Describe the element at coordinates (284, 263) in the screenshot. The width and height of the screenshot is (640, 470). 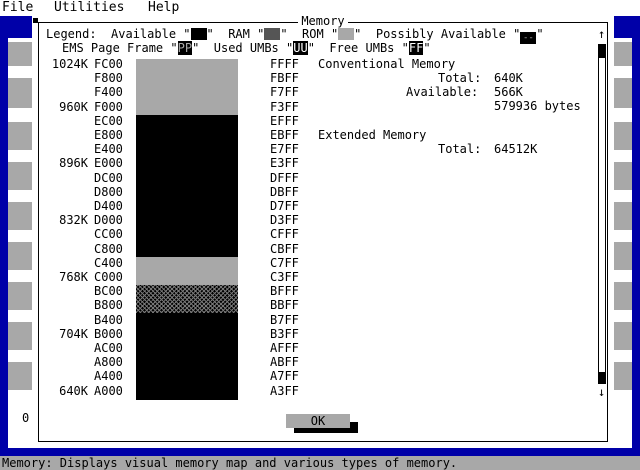
I see `map-row-end-address: C7FF` at that location.